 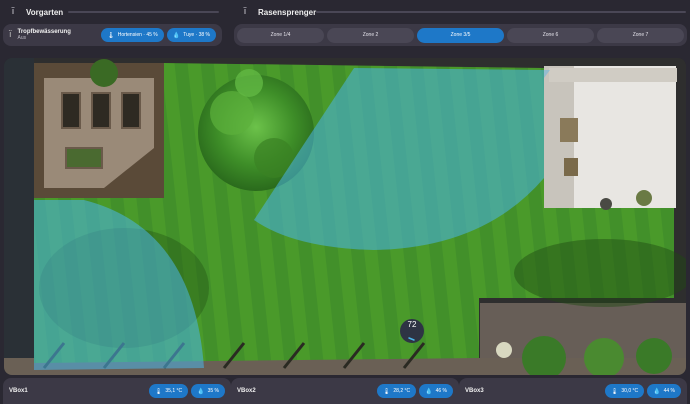 What do you see at coordinates (664, 391) in the screenshot?
I see `humidity-chip: 💧 44 %` at bounding box center [664, 391].